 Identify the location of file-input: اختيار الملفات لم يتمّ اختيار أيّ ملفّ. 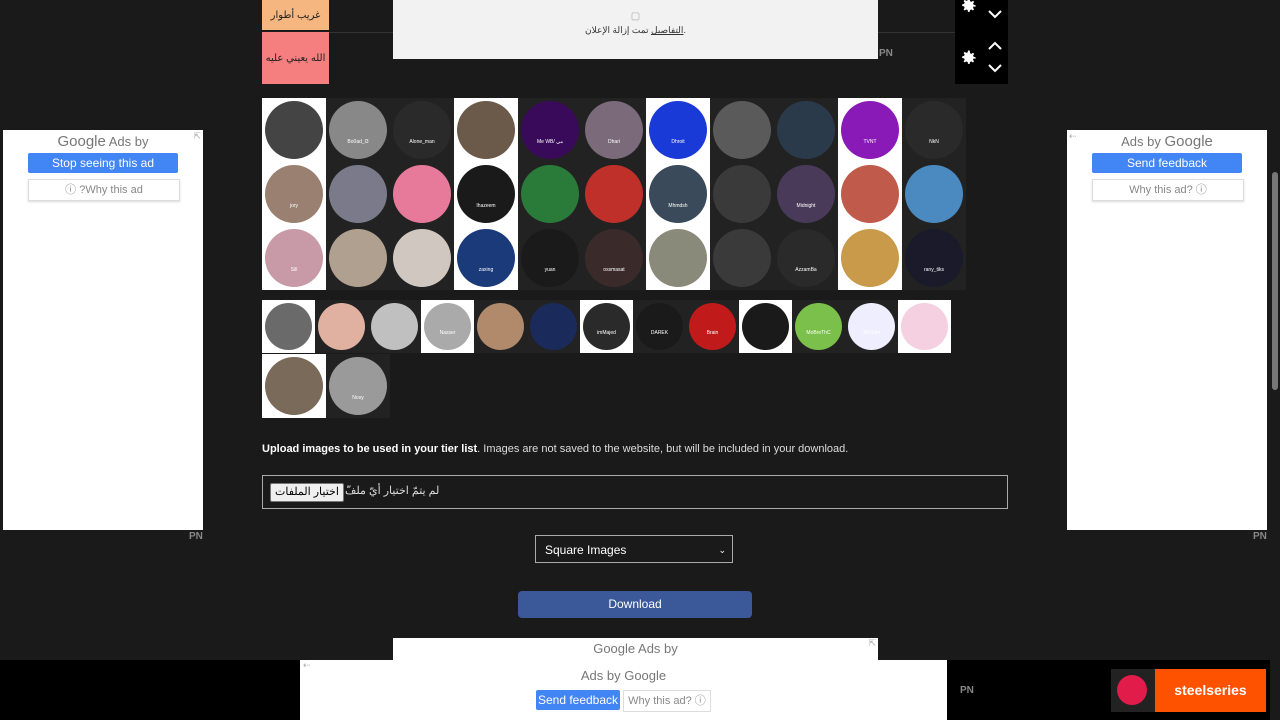
(635, 492).